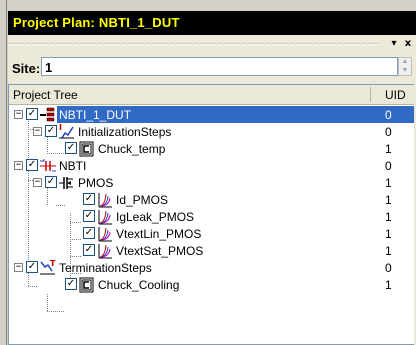 This screenshot has height=345, width=416. Describe the element at coordinates (142, 200) in the screenshot. I see `tree-item-label: Id_PMOS` at that location.